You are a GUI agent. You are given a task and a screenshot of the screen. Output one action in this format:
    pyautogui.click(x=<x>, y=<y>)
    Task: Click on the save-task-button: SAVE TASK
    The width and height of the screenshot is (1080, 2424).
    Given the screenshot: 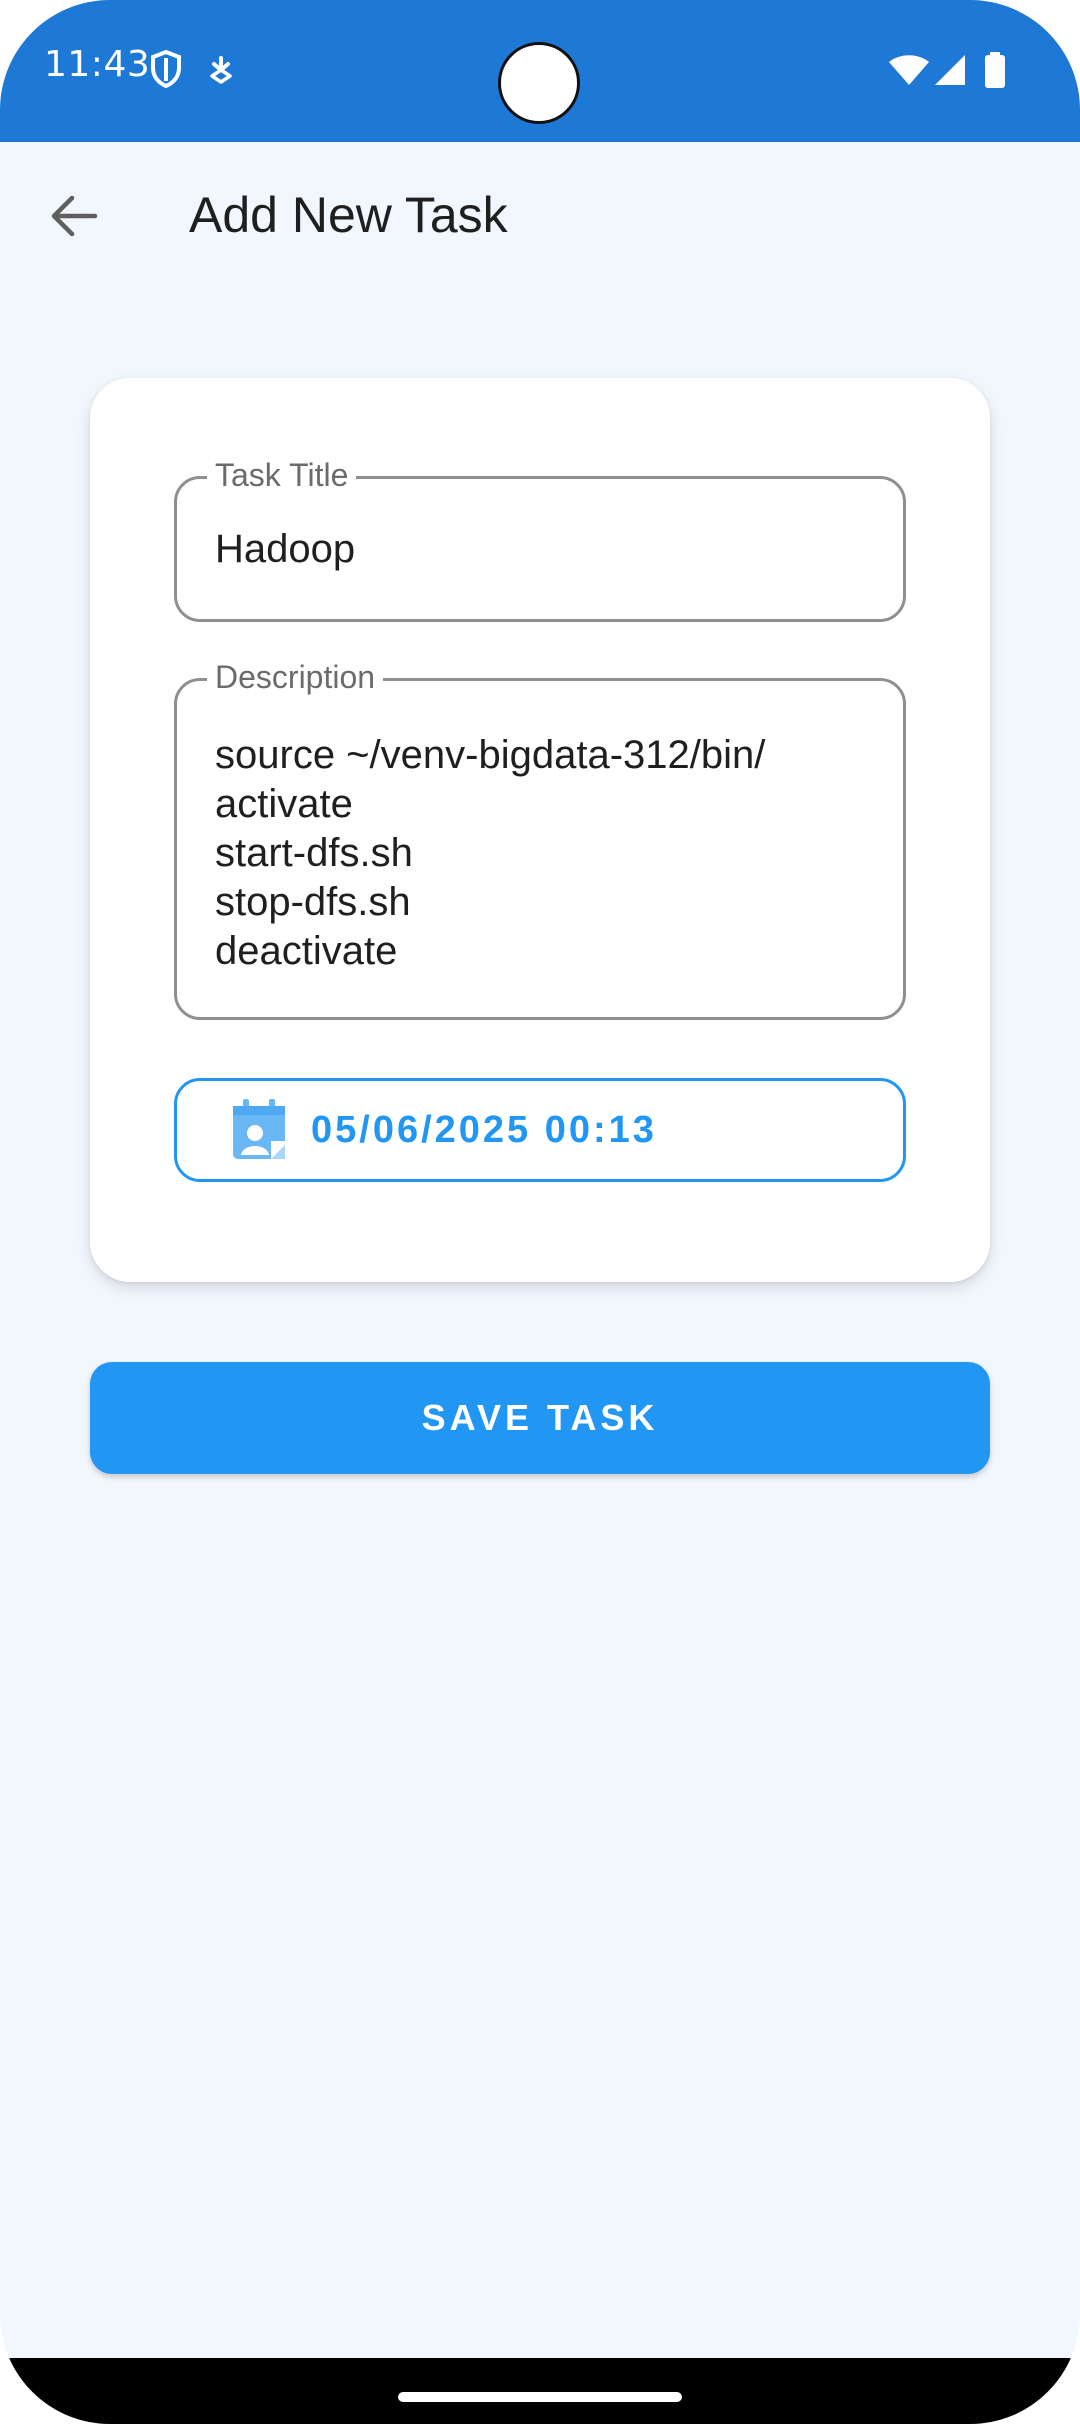 What is the action you would take?
    pyautogui.click(x=540, y=1418)
    